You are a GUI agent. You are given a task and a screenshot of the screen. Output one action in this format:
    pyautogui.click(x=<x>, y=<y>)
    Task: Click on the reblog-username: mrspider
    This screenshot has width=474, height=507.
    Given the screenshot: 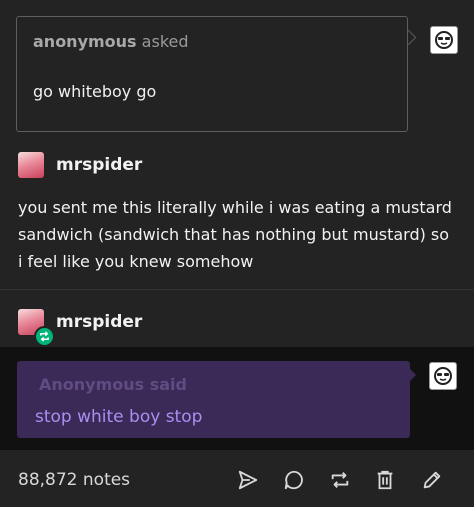 What is the action you would take?
    pyautogui.click(x=99, y=322)
    